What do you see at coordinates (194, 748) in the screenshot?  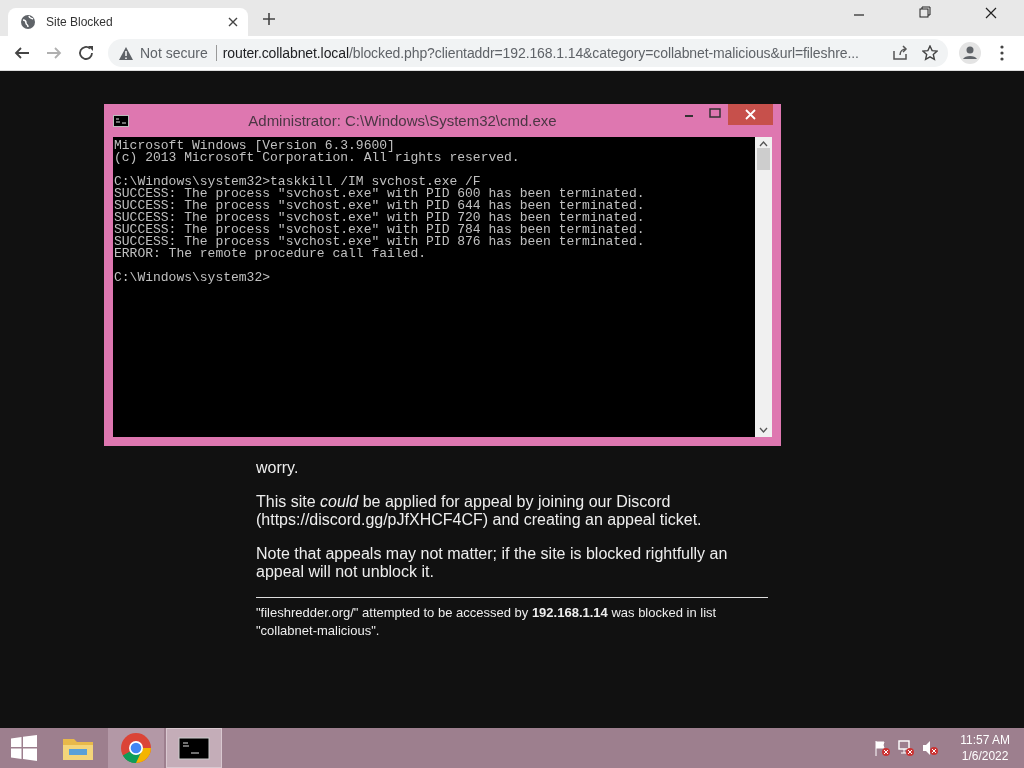 I see `taskbar-button` at bounding box center [194, 748].